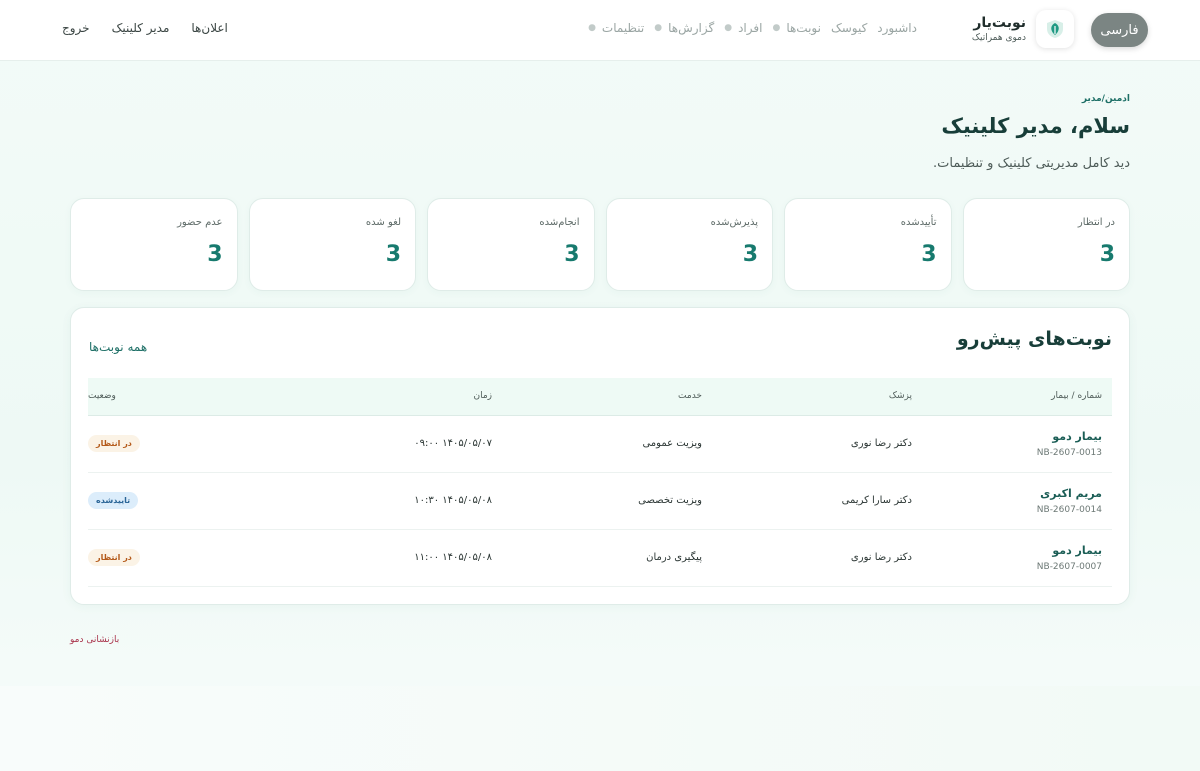 The height and width of the screenshot is (771, 1200). I want to click on stat-label: در انتظار, so click(1096, 222).